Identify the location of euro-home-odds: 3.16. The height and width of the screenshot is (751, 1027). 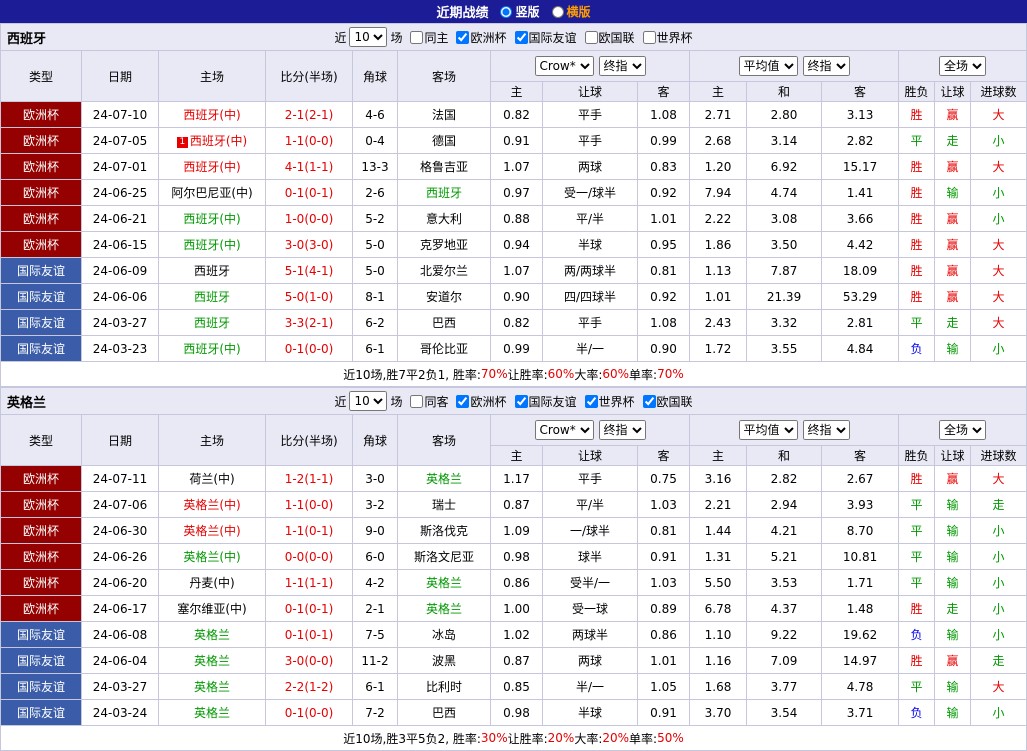
(718, 478).